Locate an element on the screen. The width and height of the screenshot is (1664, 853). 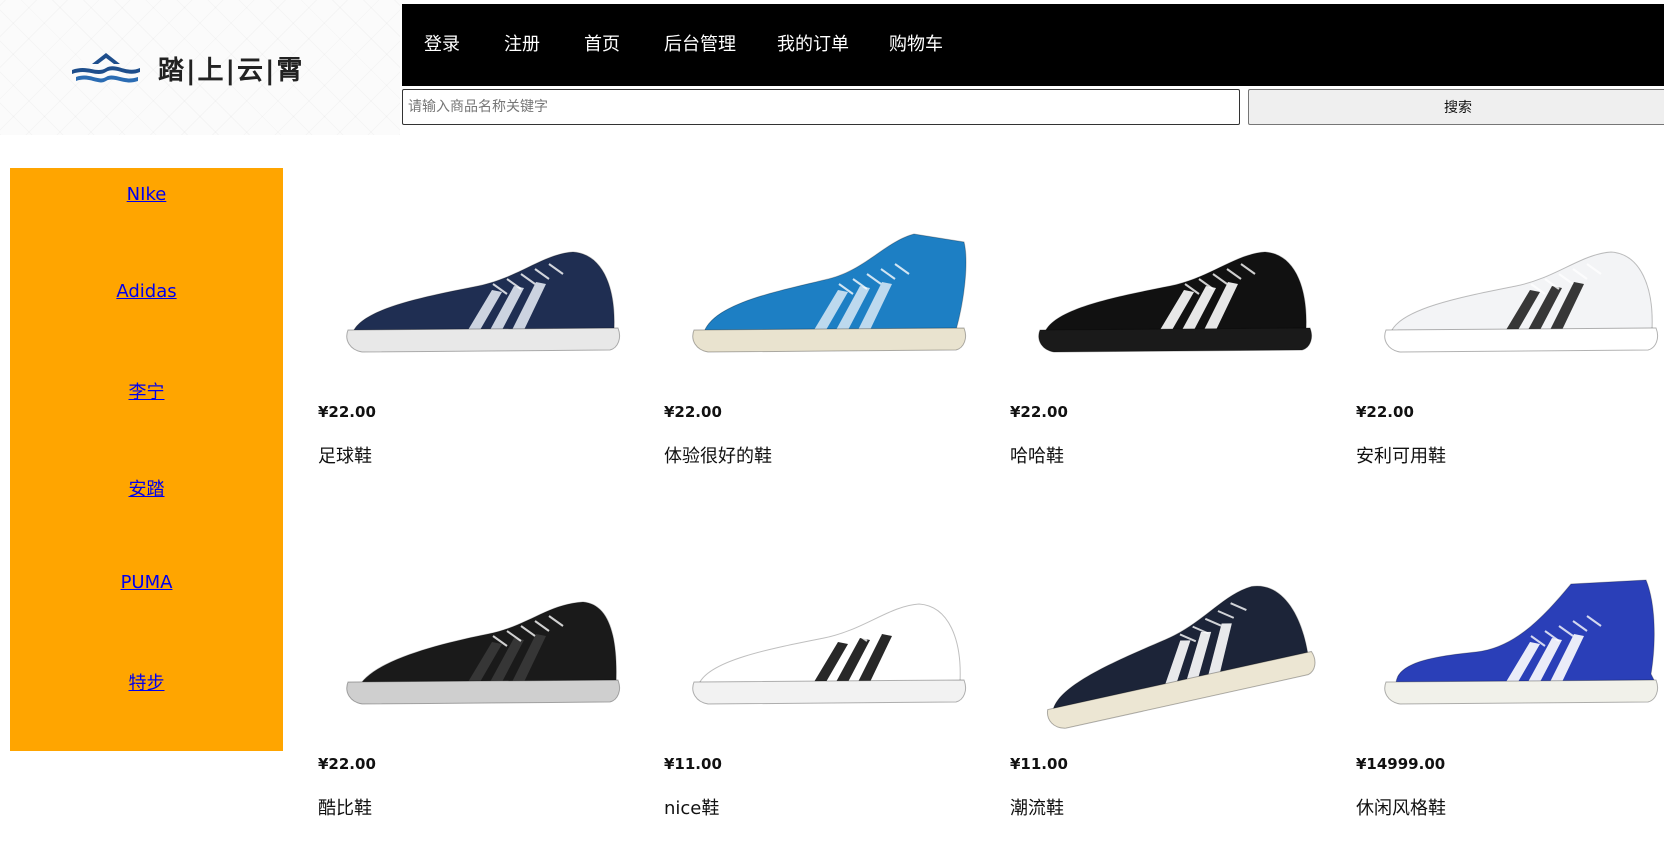
sidebar-item-puma: PUMA is located at coordinates (146, 582).